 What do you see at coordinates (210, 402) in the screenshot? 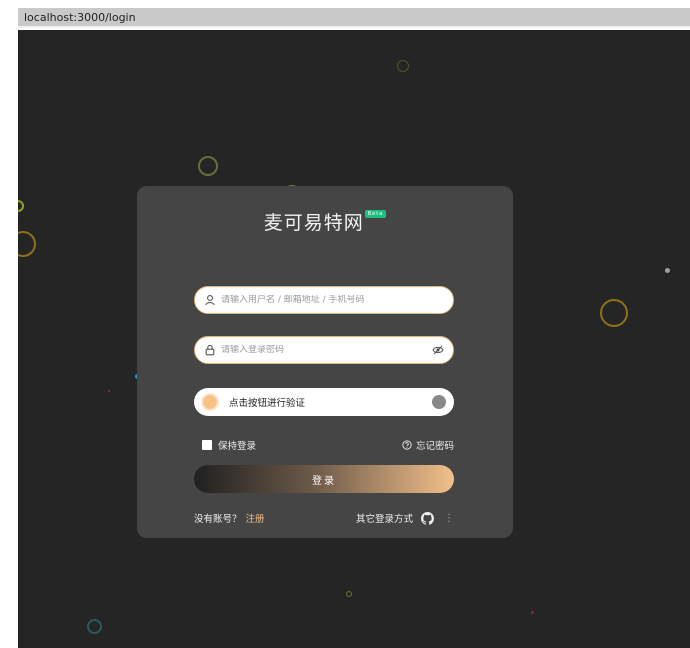
I see `captcha-knob` at bounding box center [210, 402].